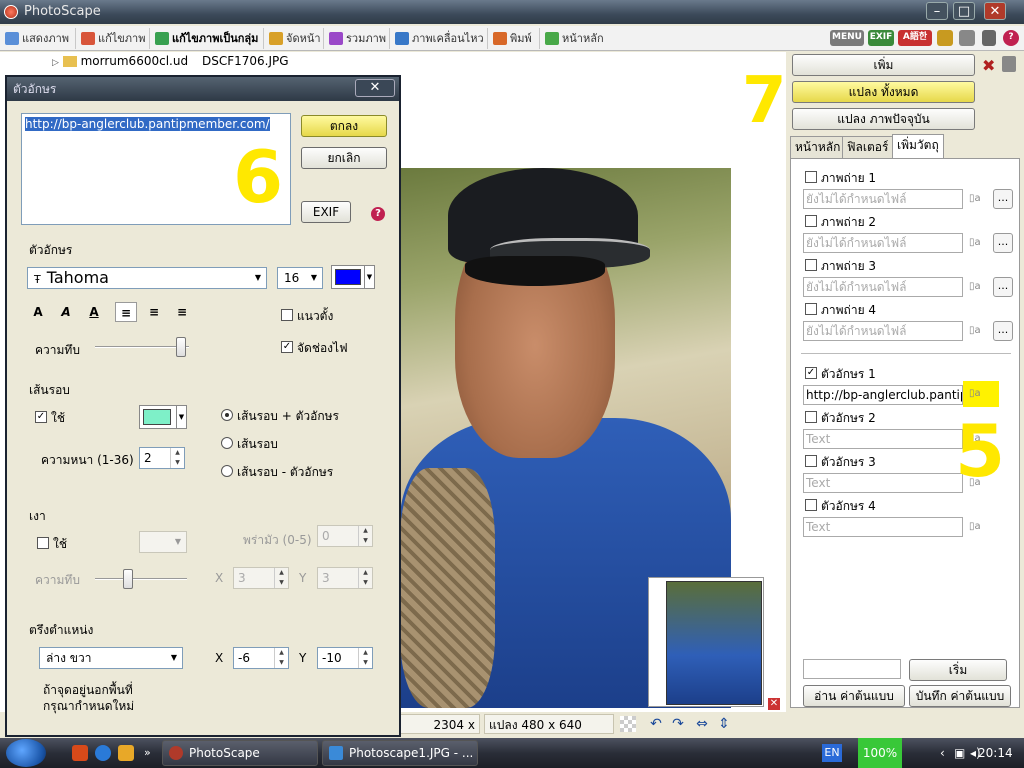 This screenshot has height=768, width=1024. Describe the element at coordinates (375, 88) in the screenshot. I see `dialog-close-button: ✕` at that location.